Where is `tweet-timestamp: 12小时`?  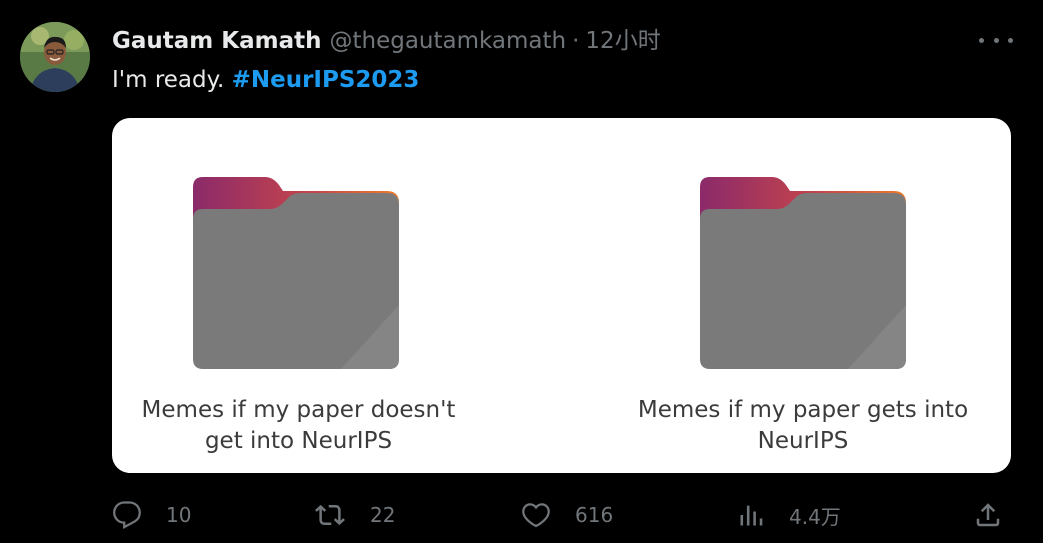
tweet-timestamp: 12小时 is located at coordinates (622, 41).